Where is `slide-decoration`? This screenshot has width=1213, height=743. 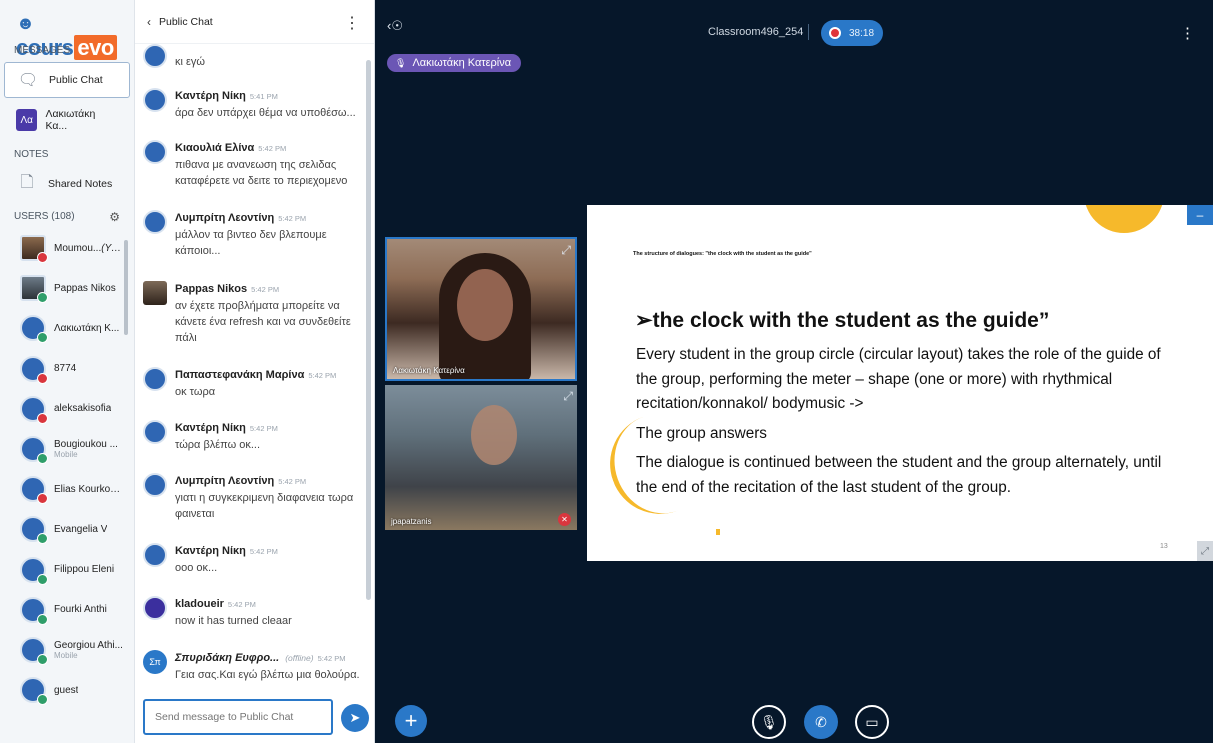 slide-decoration is located at coordinates (718, 532).